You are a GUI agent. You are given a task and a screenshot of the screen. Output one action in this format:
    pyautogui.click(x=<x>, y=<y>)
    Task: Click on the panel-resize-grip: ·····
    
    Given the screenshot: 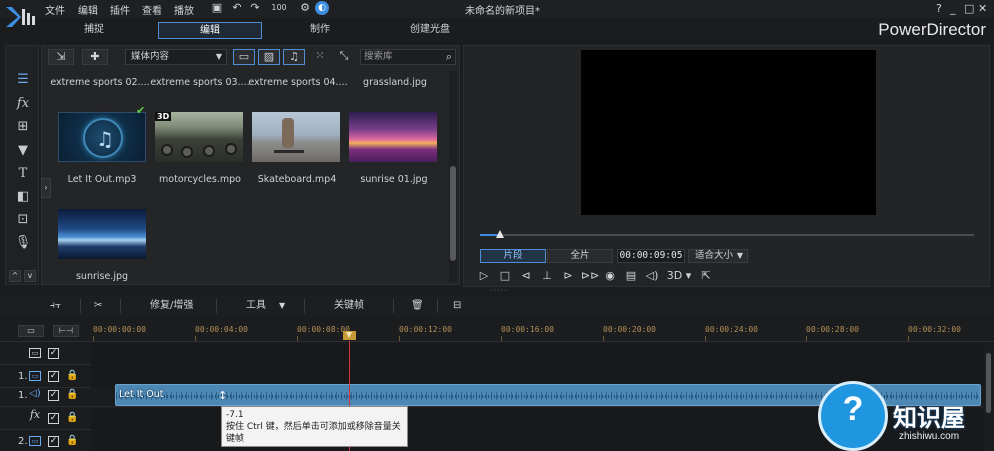 What is the action you would take?
    pyautogui.click(x=498, y=291)
    